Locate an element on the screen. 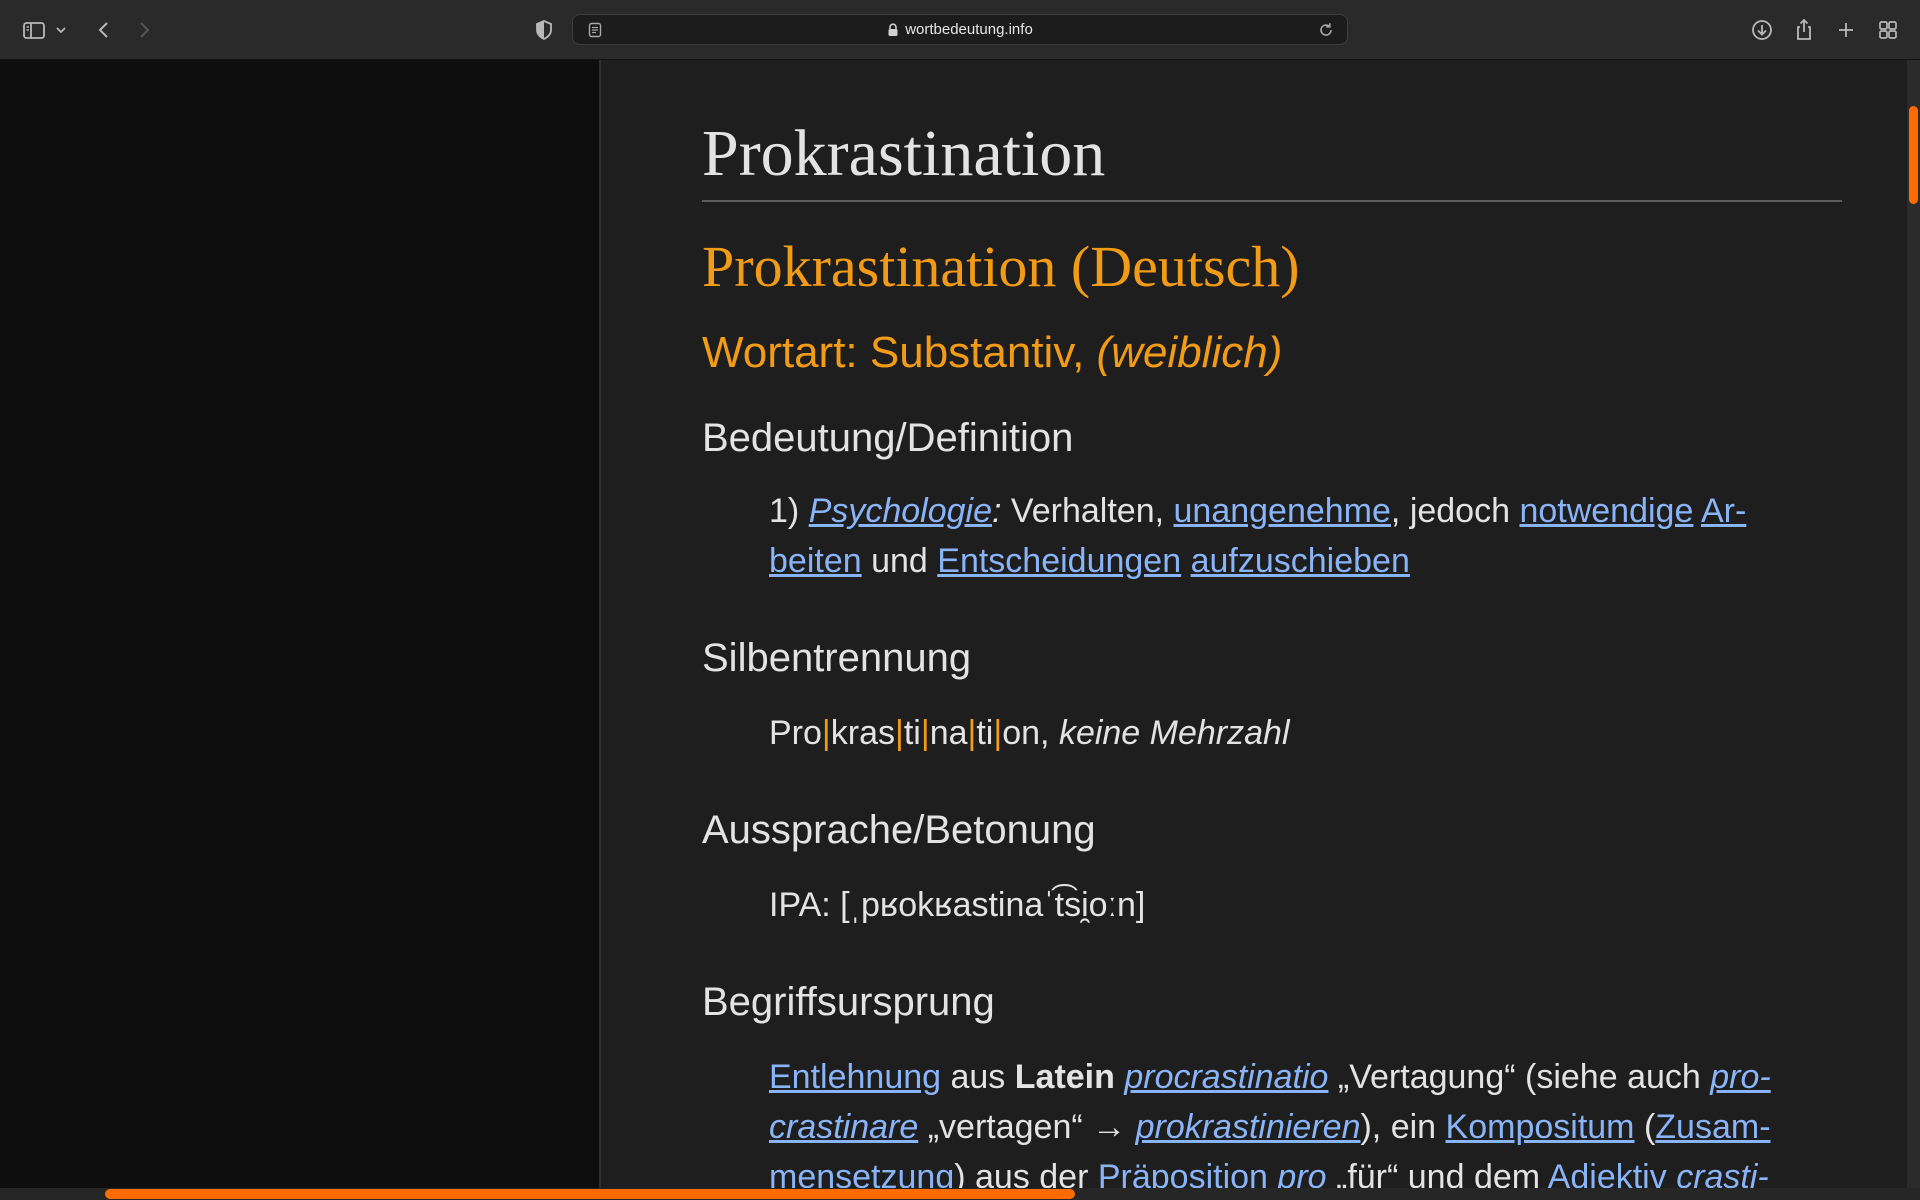  etymology-text-part: ), ein is located at coordinates (1403, 1127).